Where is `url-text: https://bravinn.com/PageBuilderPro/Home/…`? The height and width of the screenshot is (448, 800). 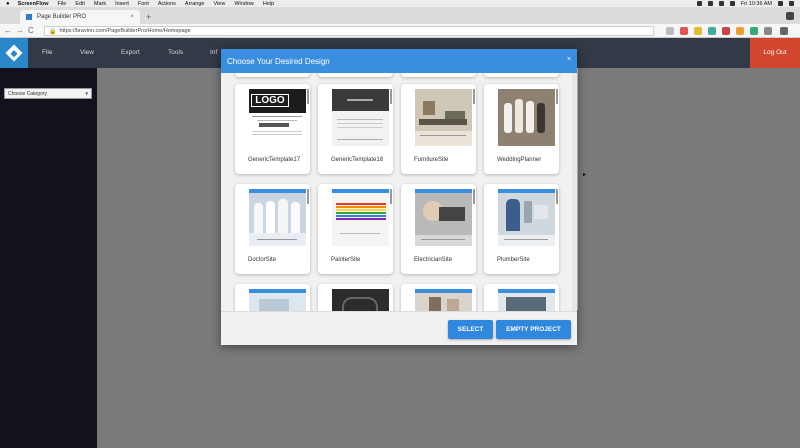 url-text: https://bravinn.com/PageBuilderPro/Home/… is located at coordinates (125, 31).